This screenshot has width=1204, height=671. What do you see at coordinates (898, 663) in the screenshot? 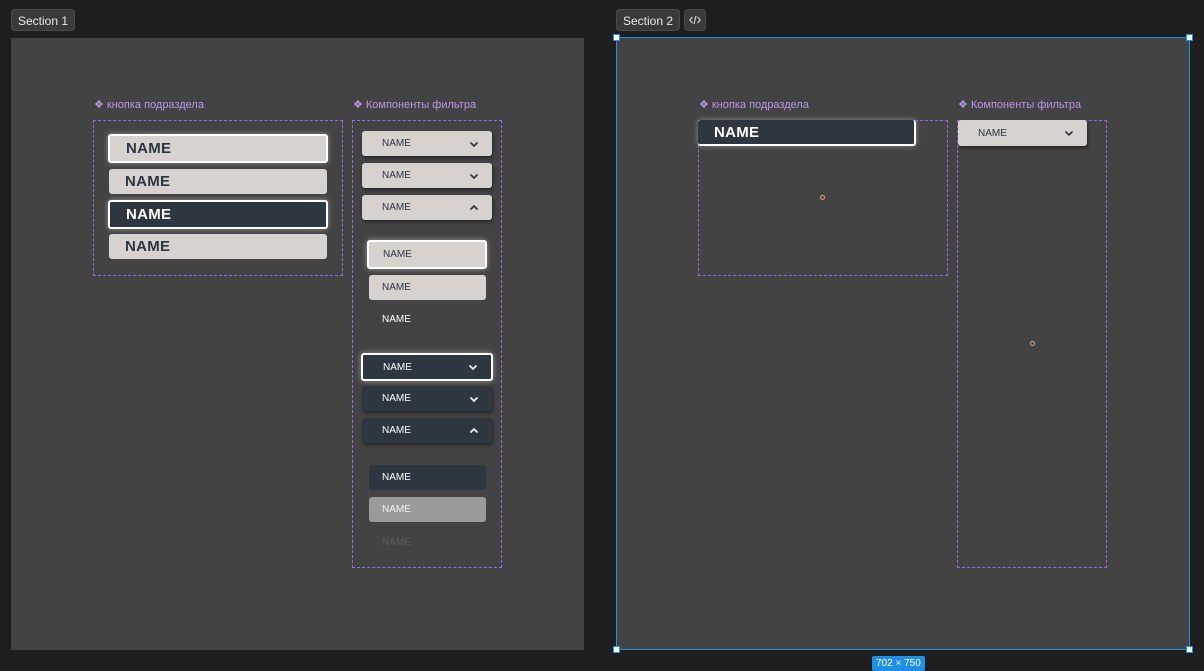
I see `size-badge: 702 × 750` at bounding box center [898, 663].